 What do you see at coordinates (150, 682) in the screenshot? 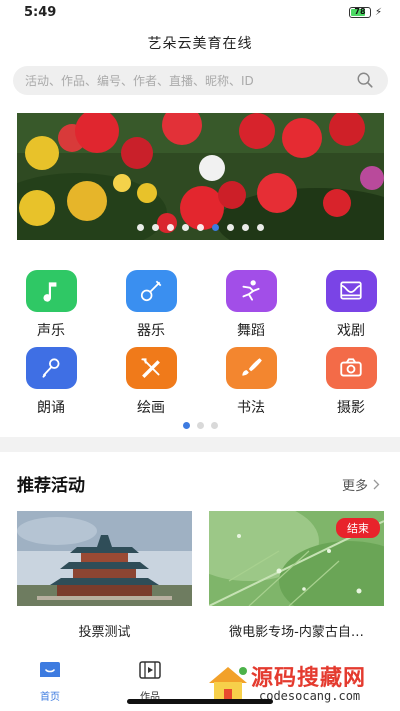
I see `tab-works: 作品` at bounding box center [150, 682].